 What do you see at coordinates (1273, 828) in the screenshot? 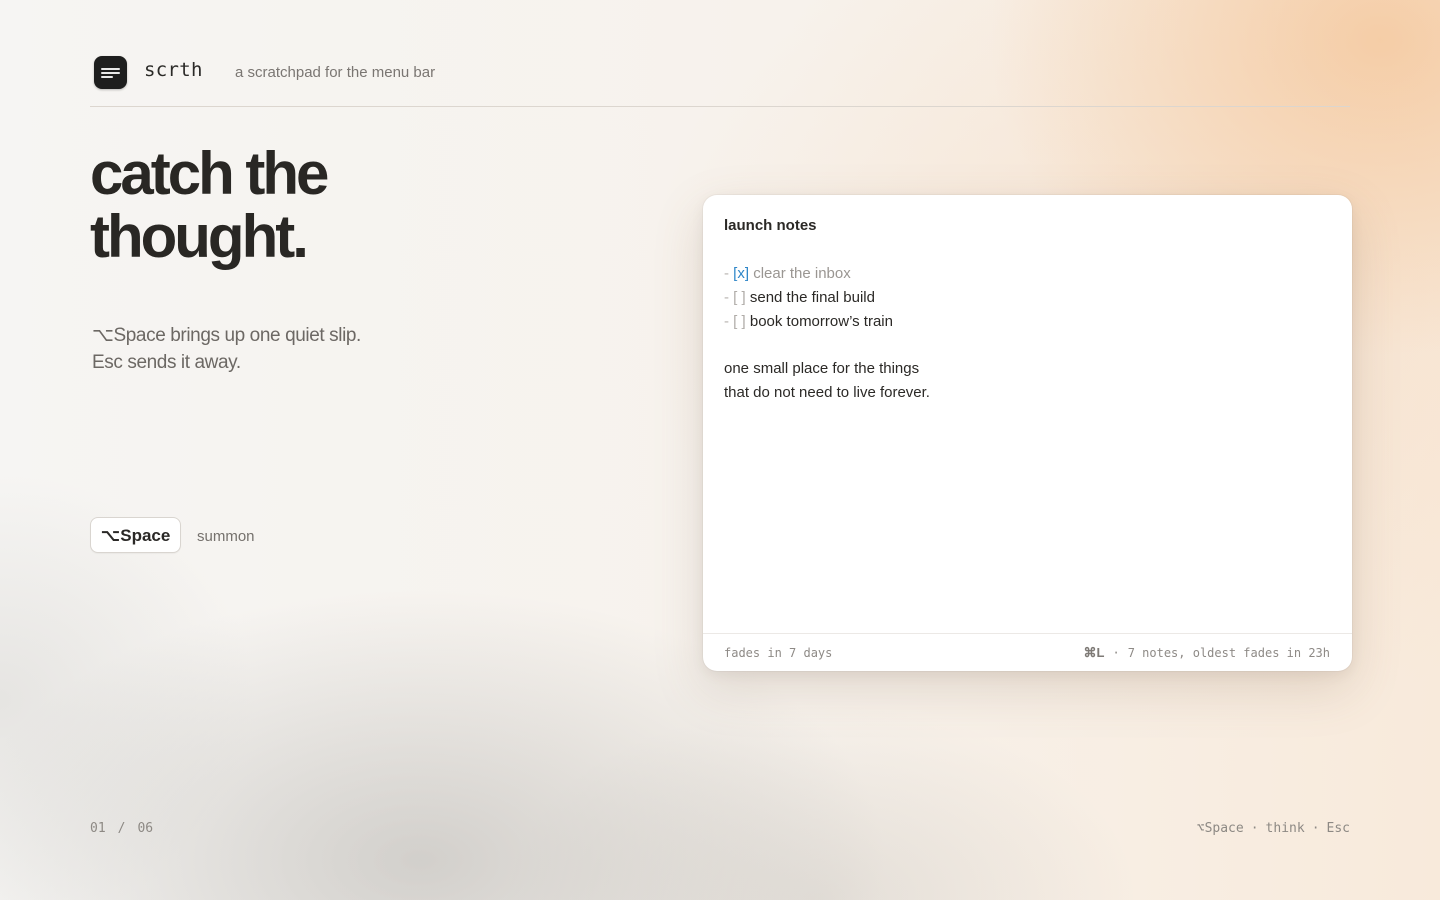
I see `keyboard-hints: ⌥Space · think · Esc` at bounding box center [1273, 828].